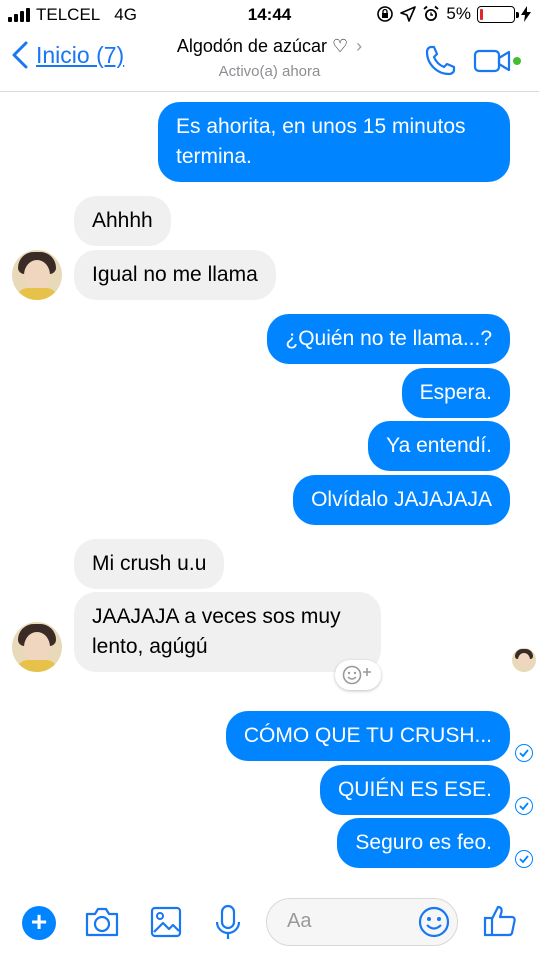 Image resolution: width=539 pixels, height=960 pixels. I want to click on video-call-icon, so click(498, 61).